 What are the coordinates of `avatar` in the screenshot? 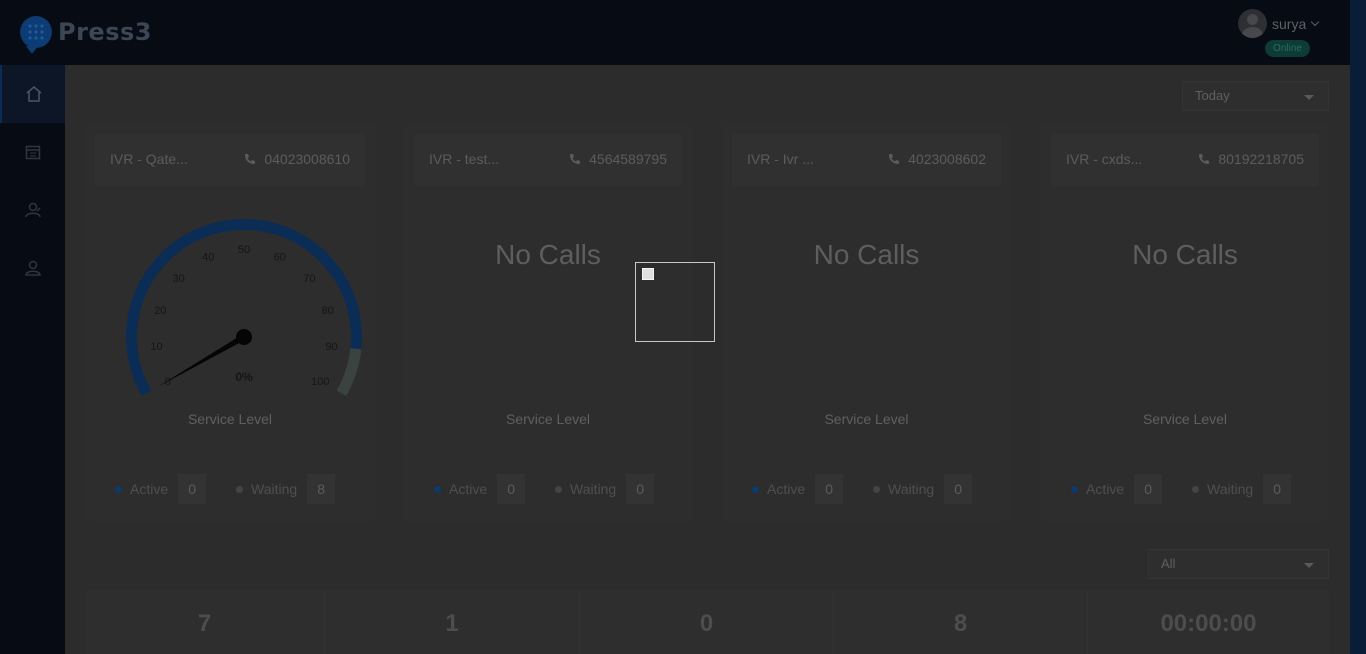 It's located at (1252, 23).